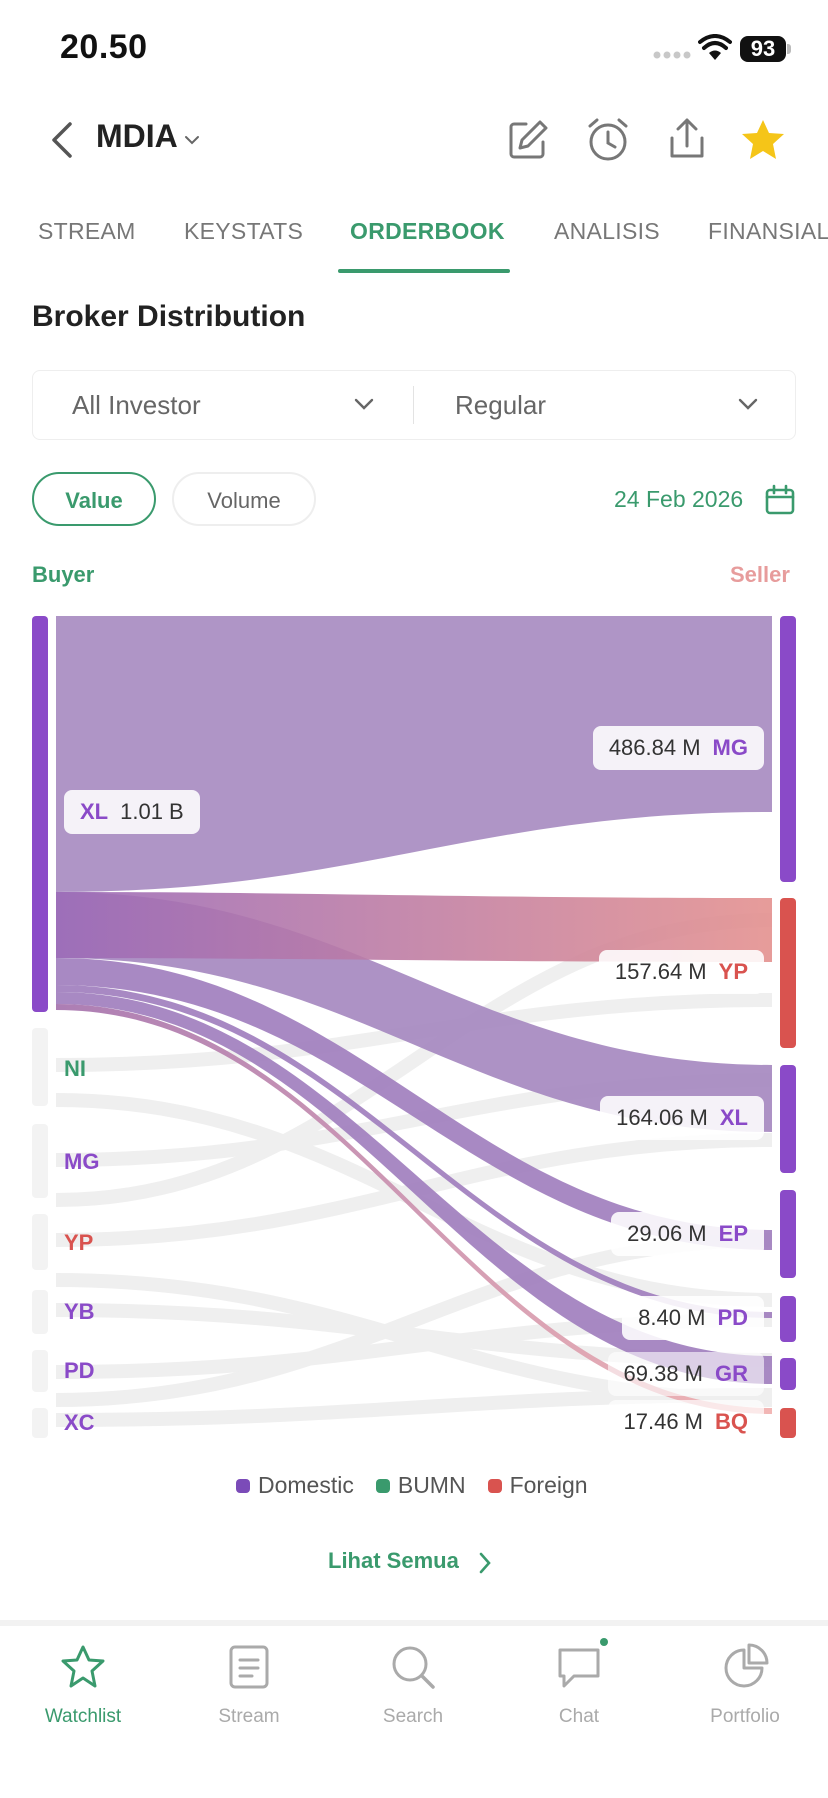 The image size is (828, 1798). Describe the element at coordinates (169, 316) in the screenshot. I see `section-title: Broker Distribution` at that location.